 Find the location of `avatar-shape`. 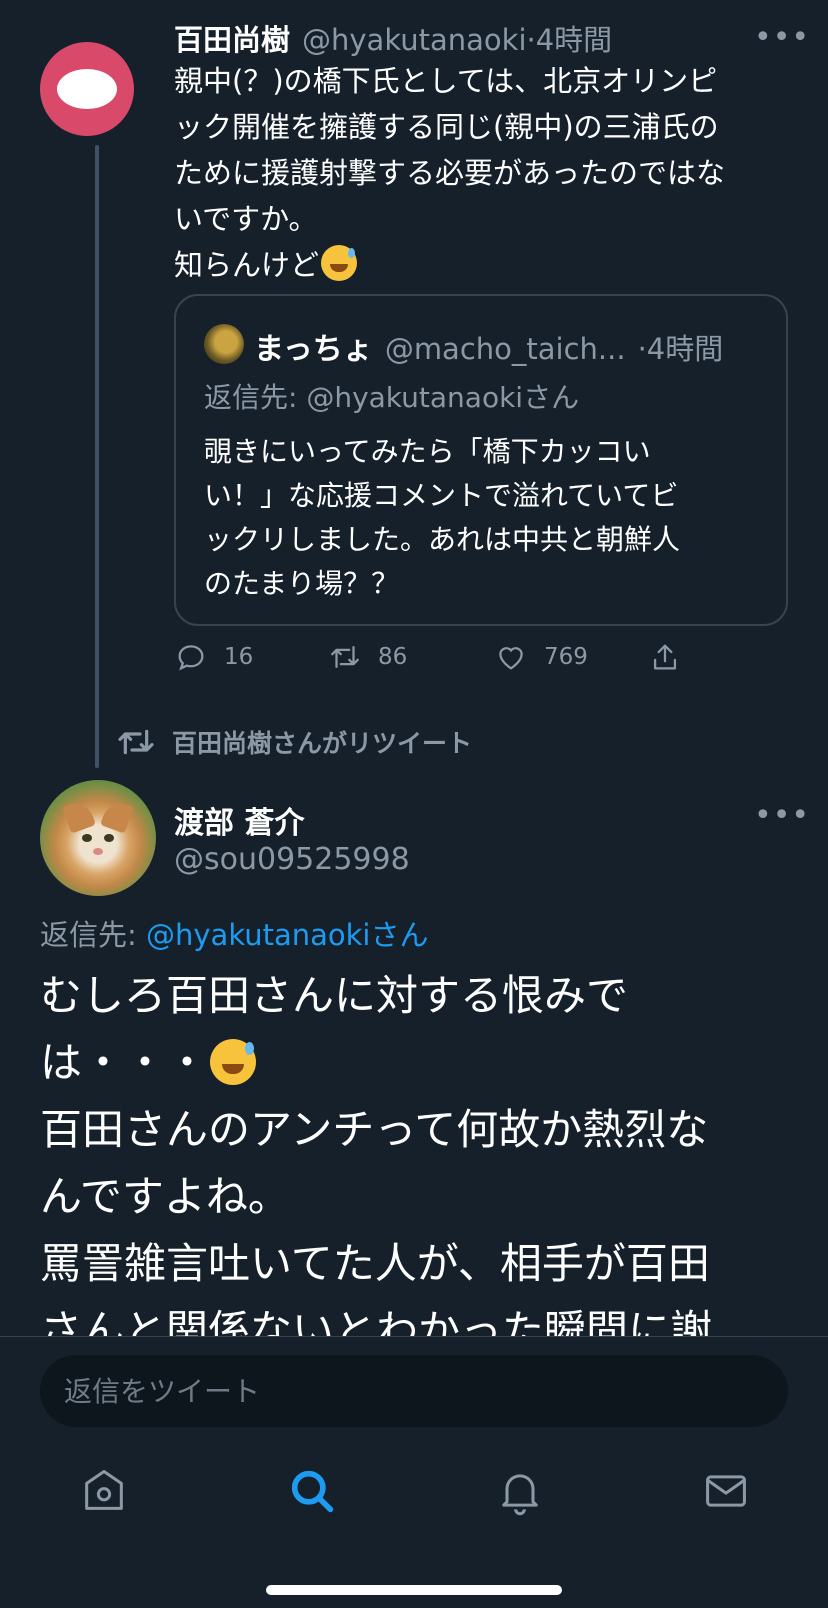

avatar-shape is located at coordinates (87, 89).